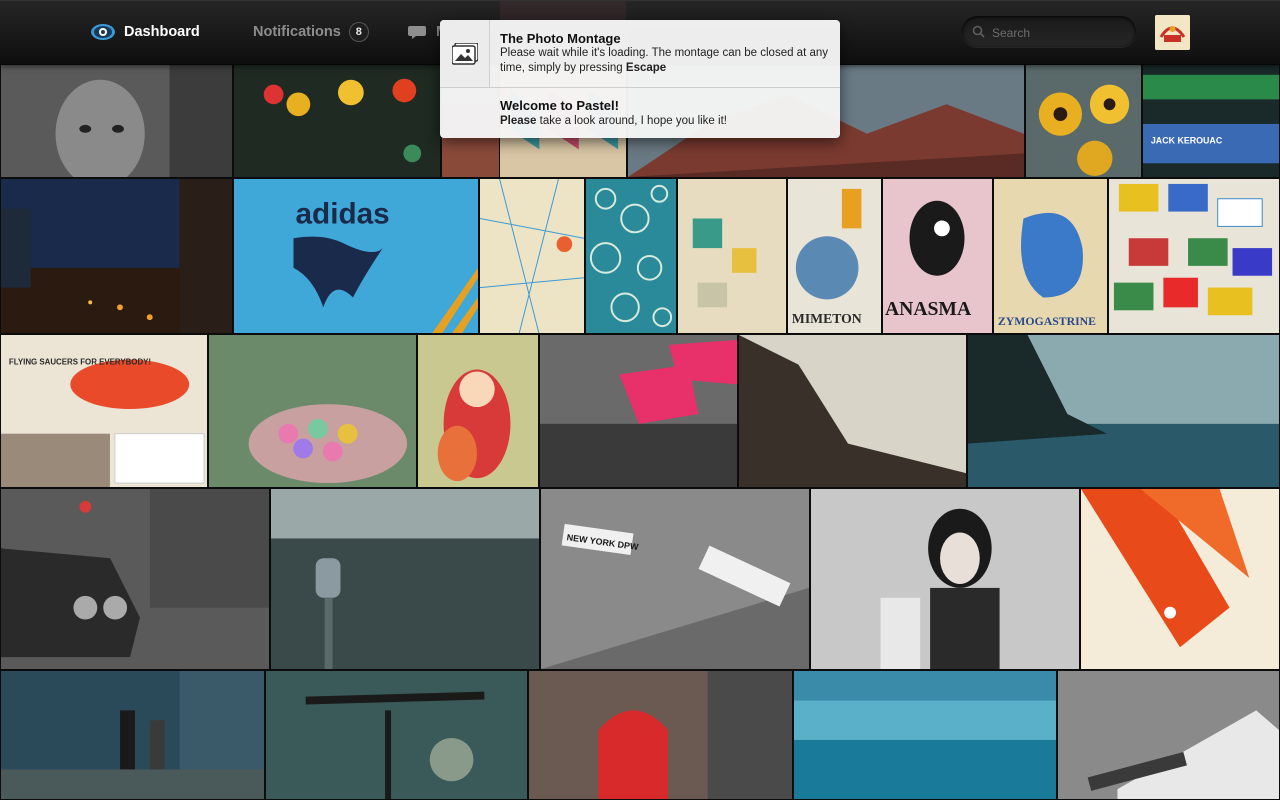 This screenshot has height=800, width=1280. Describe the element at coordinates (342, 213) in the screenshot. I see `adidas-logo-text: adidas` at that location.